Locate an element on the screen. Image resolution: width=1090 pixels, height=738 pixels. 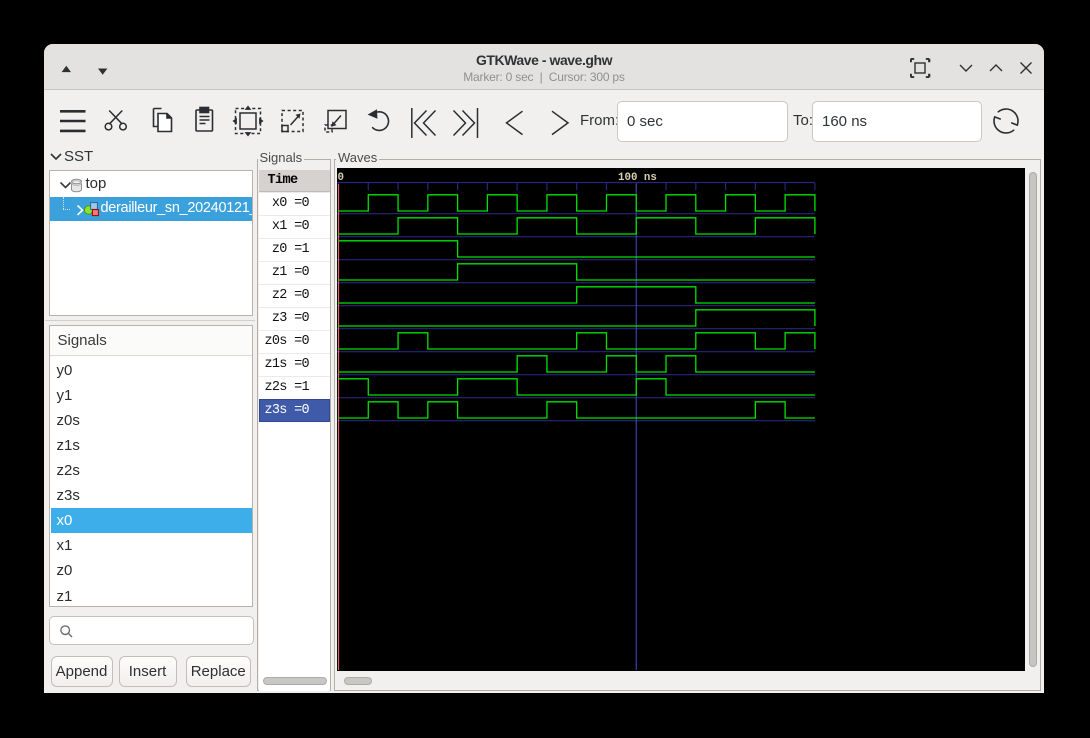
svg-text: 0 is located at coordinates (341, 178).